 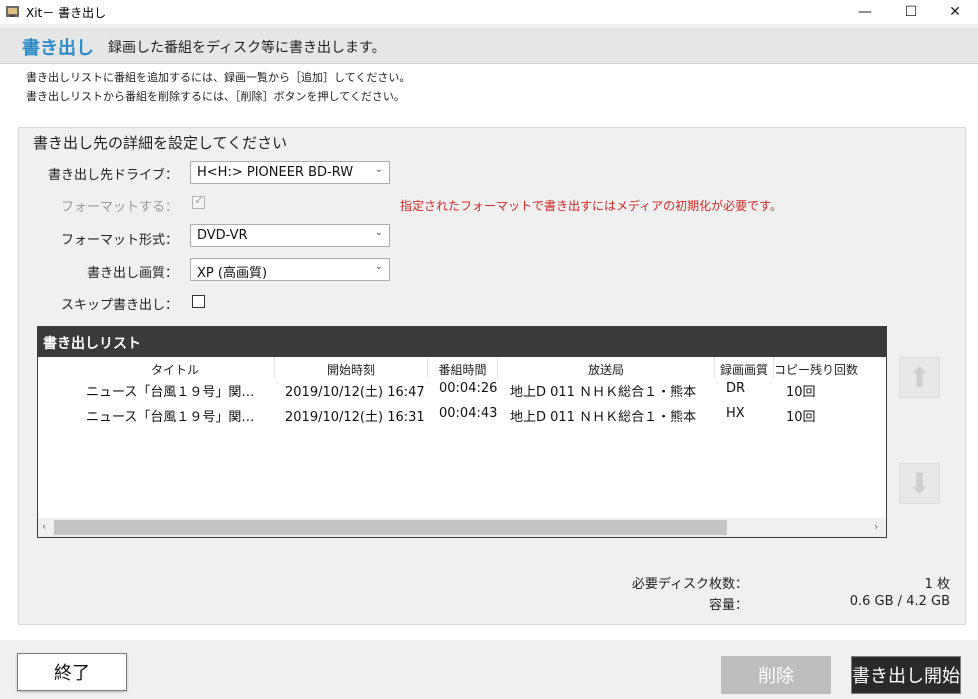 What do you see at coordinates (728, 605) in the screenshot?
I see `capacity-label: 容量：` at bounding box center [728, 605].